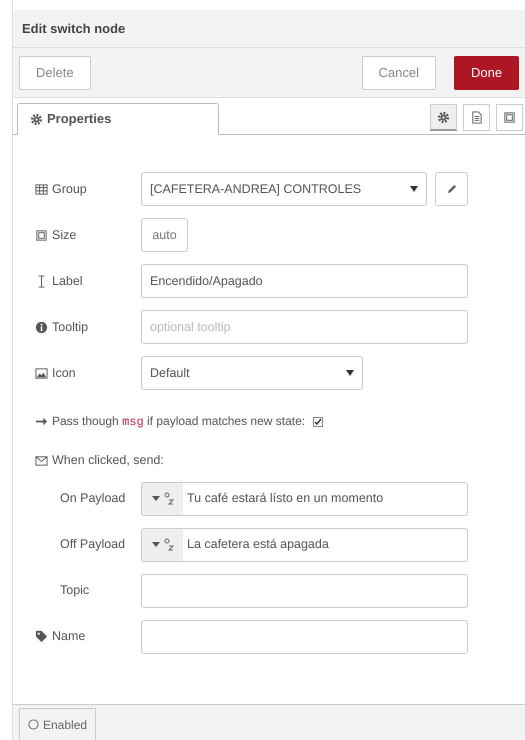 Image resolution: width=525 pixels, height=740 pixels. What do you see at coordinates (252, 373) in the screenshot?
I see `select-field: Default` at bounding box center [252, 373].